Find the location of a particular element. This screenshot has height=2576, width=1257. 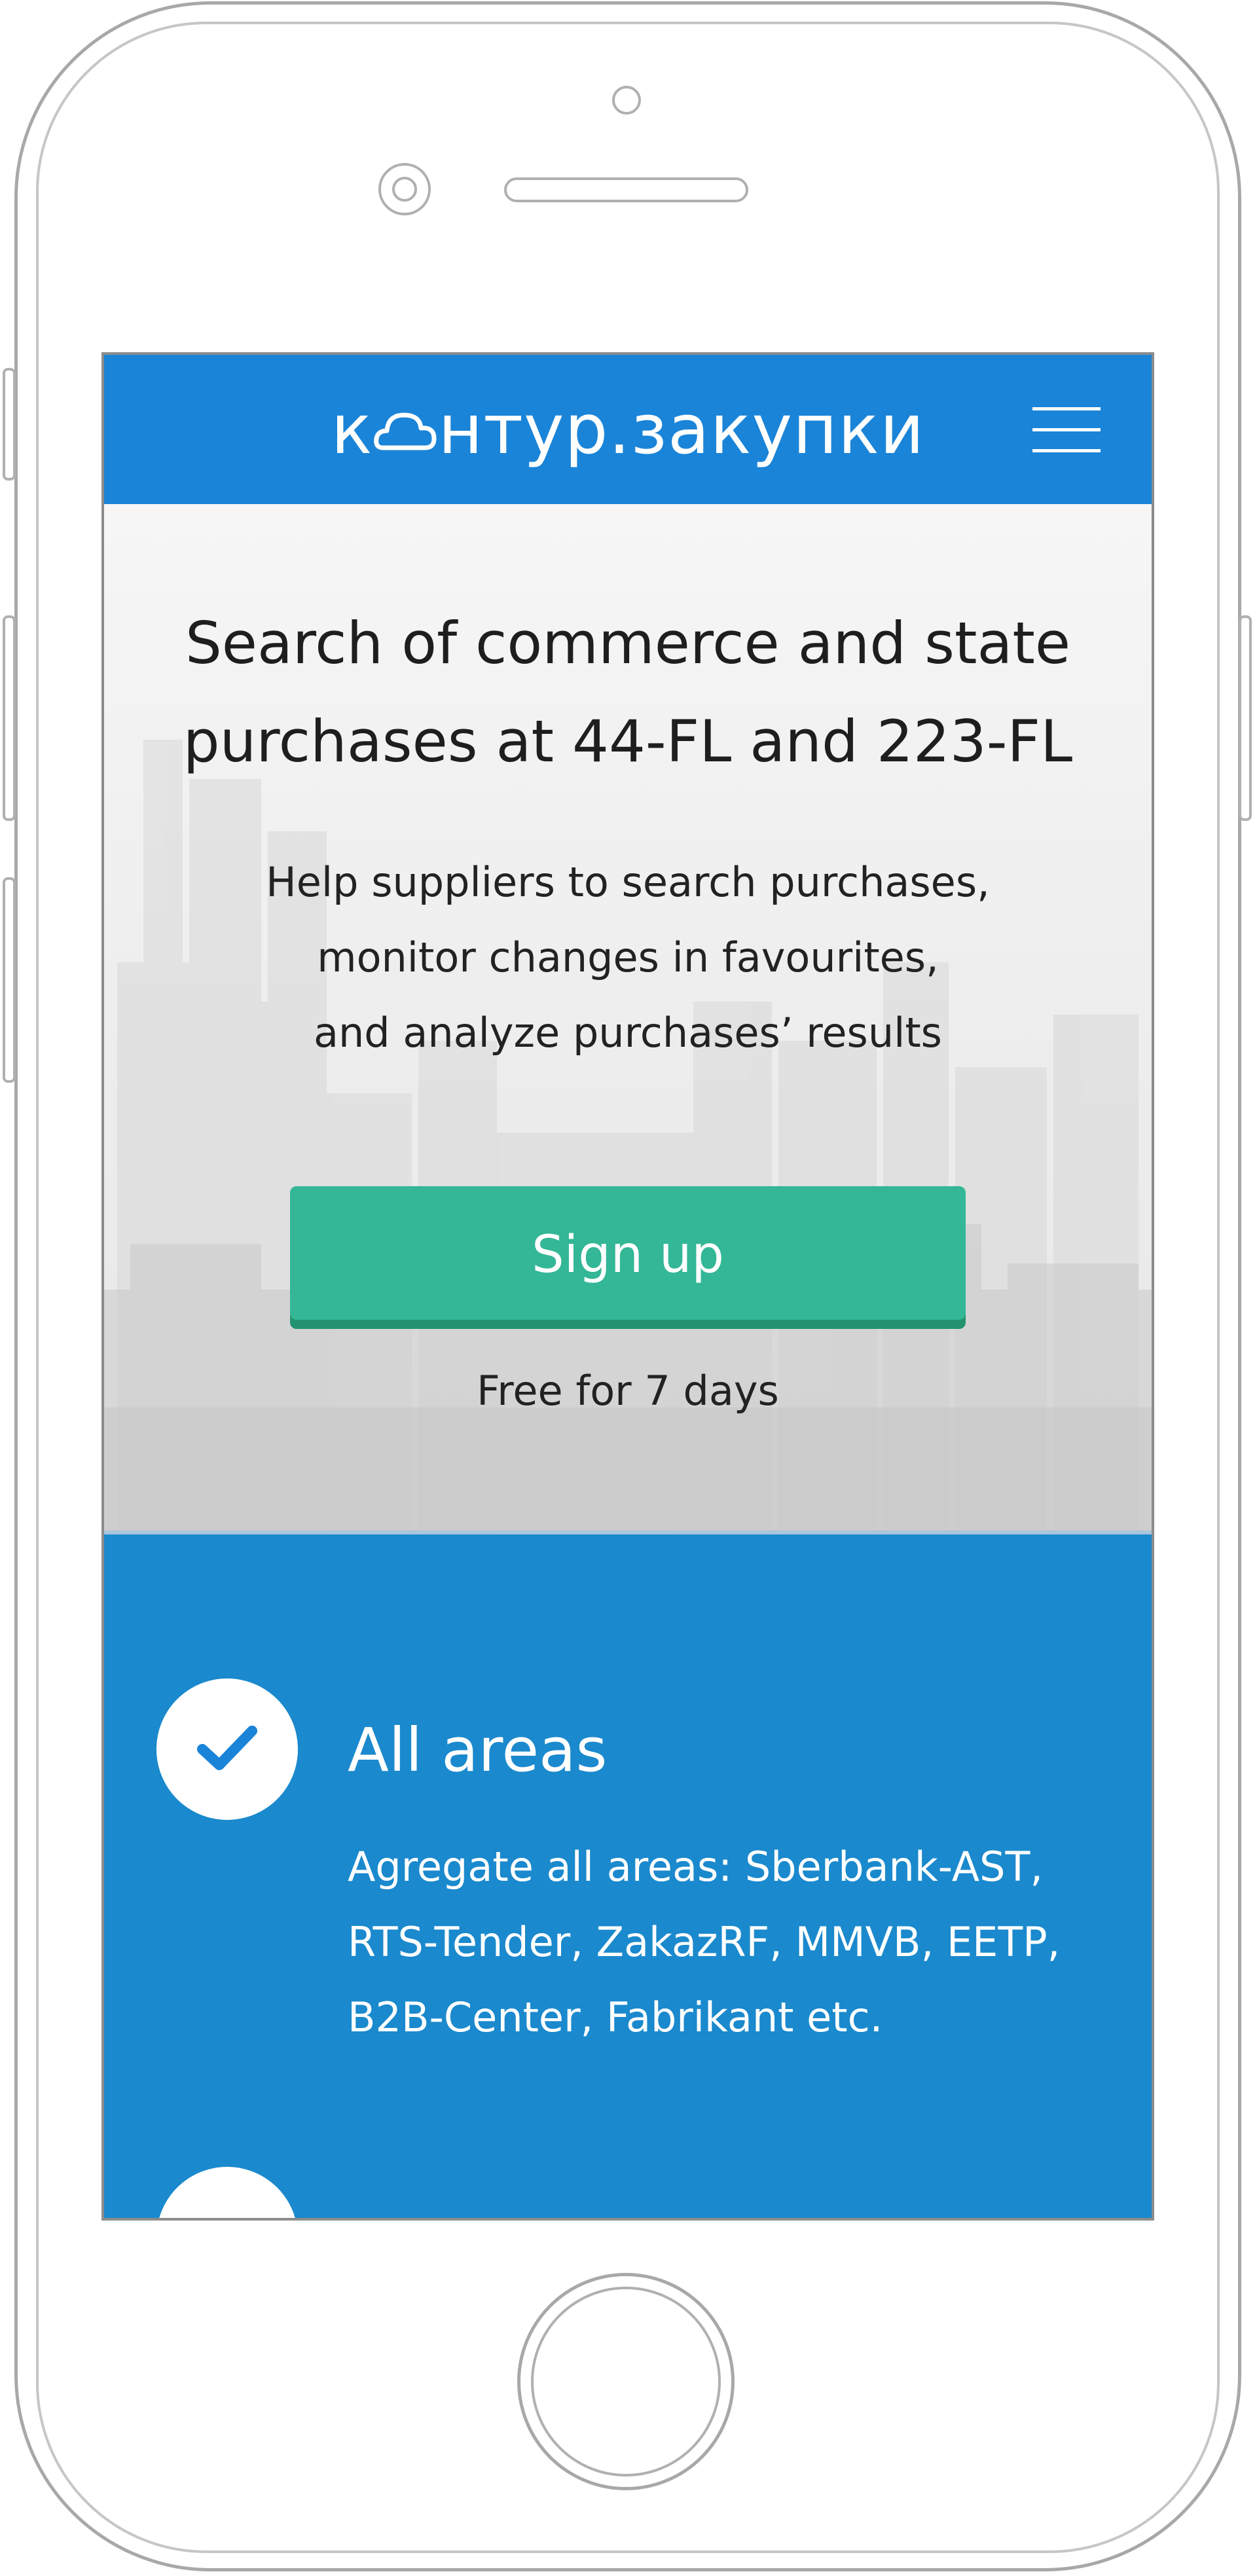

check-icon is located at coordinates (227, 1748).